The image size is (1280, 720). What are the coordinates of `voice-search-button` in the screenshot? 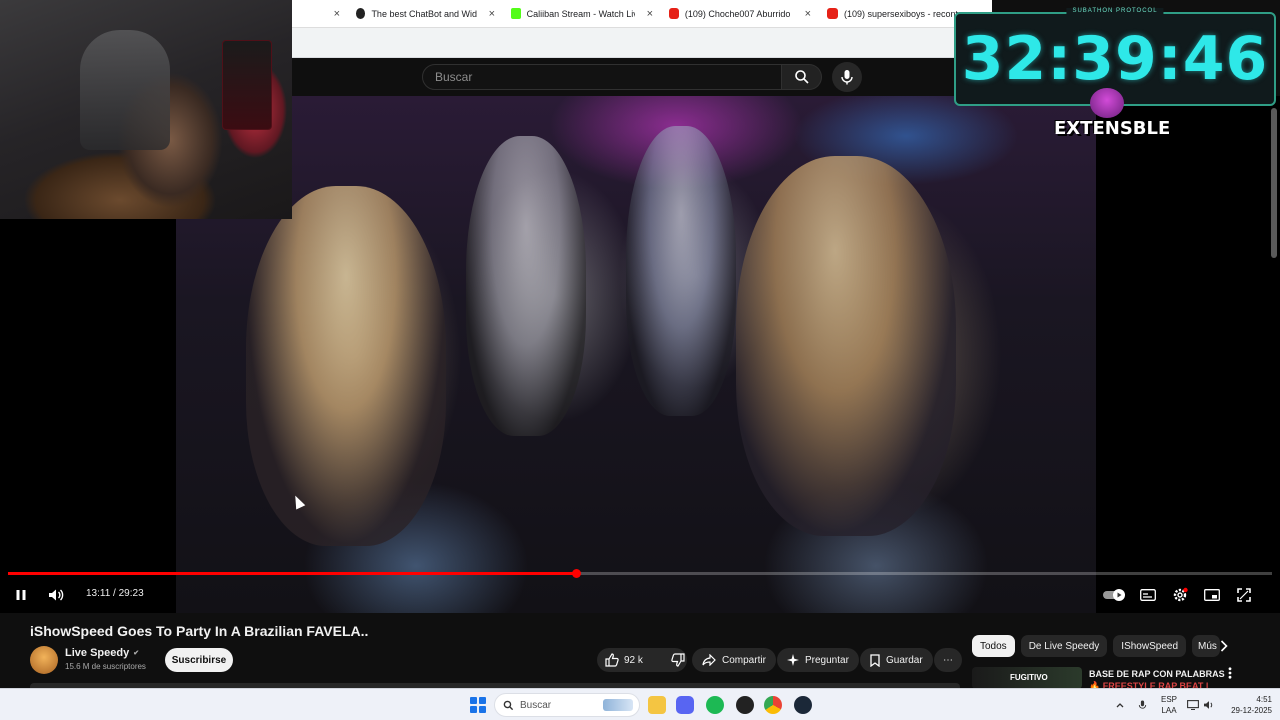 It's located at (847, 77).